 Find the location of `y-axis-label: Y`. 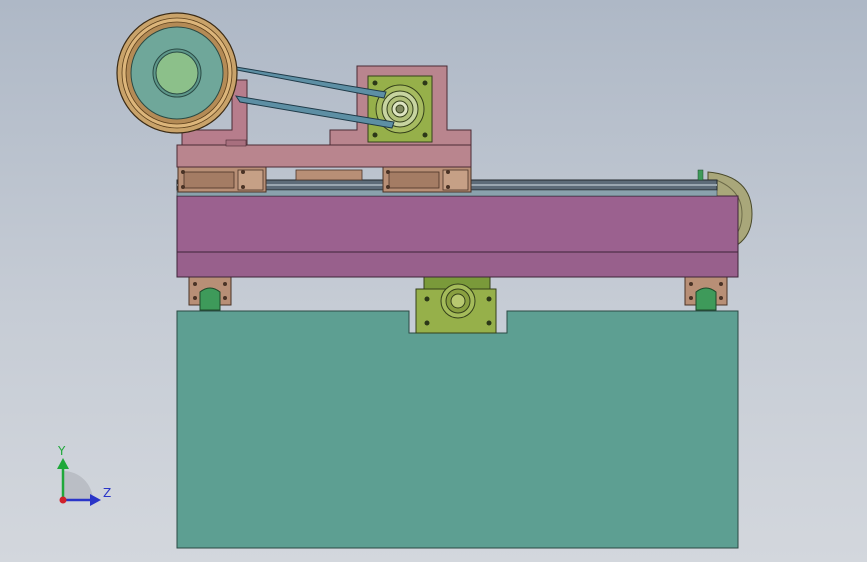

y-axis-label: Y is located at coordinates (61, 451).